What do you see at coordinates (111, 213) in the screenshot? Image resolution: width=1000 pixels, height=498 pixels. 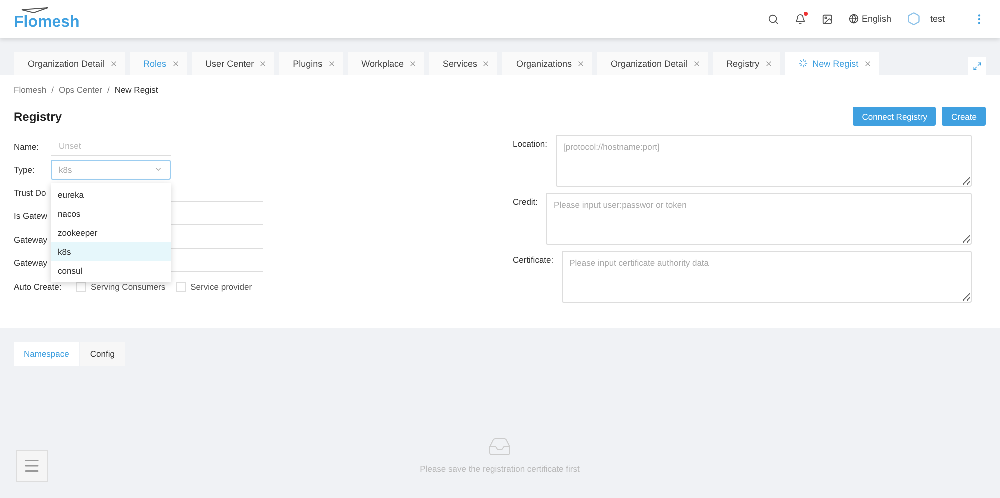 I see `dropdown-option: nacos` at bounding box center [111, 213].